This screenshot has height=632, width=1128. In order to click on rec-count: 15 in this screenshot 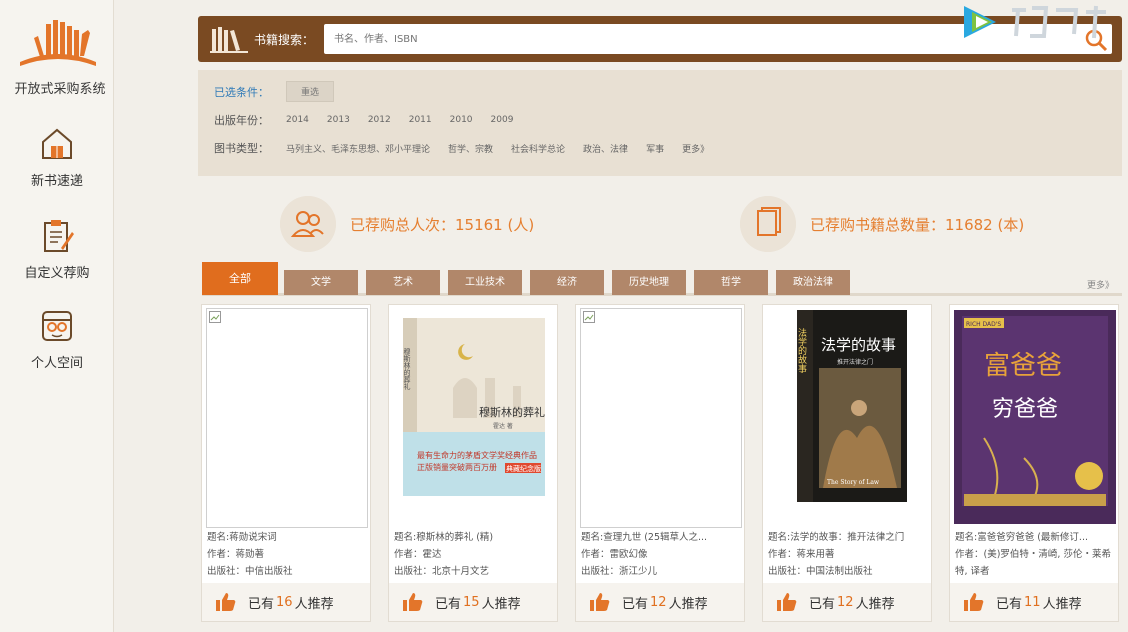, I will do `click(471, 602)`.